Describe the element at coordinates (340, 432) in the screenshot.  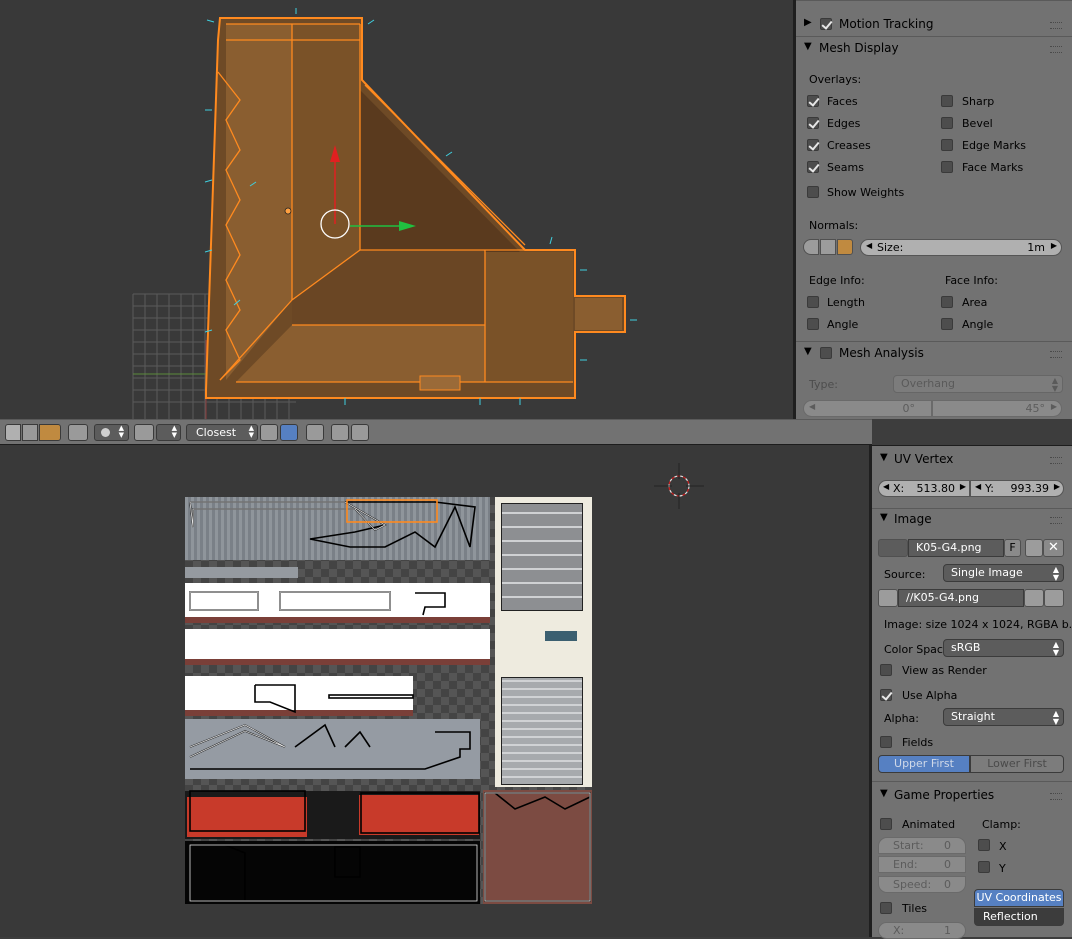
I see `render-image-icon` at that location.